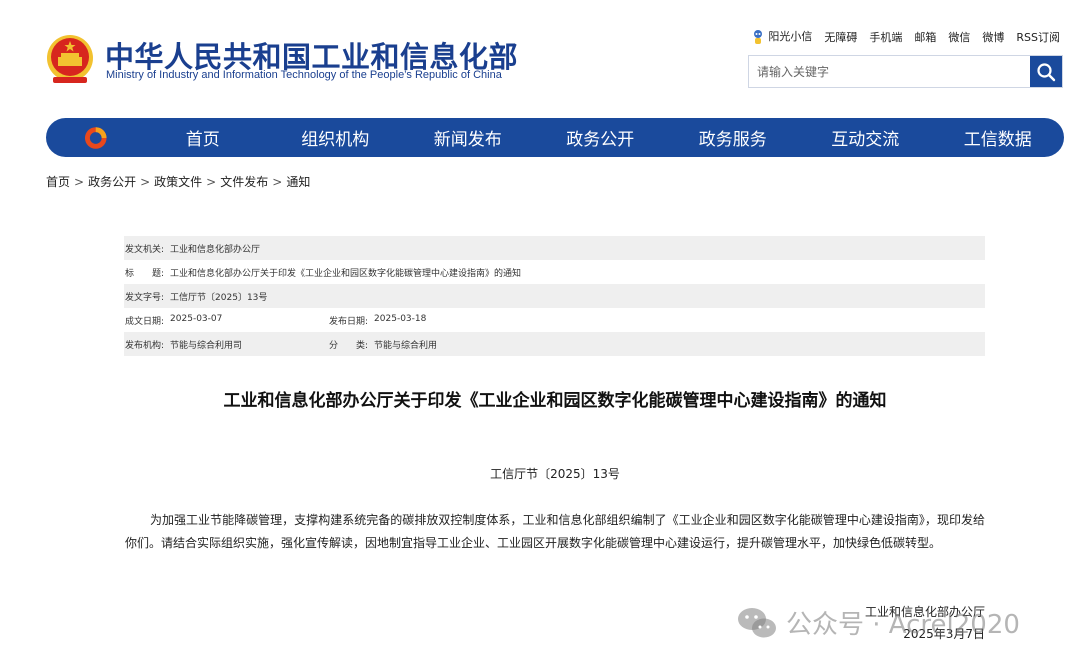 The image size is (1080, 665). I want to click on document-number: 工信厅节〔2025〕13号, so click(555, 474).